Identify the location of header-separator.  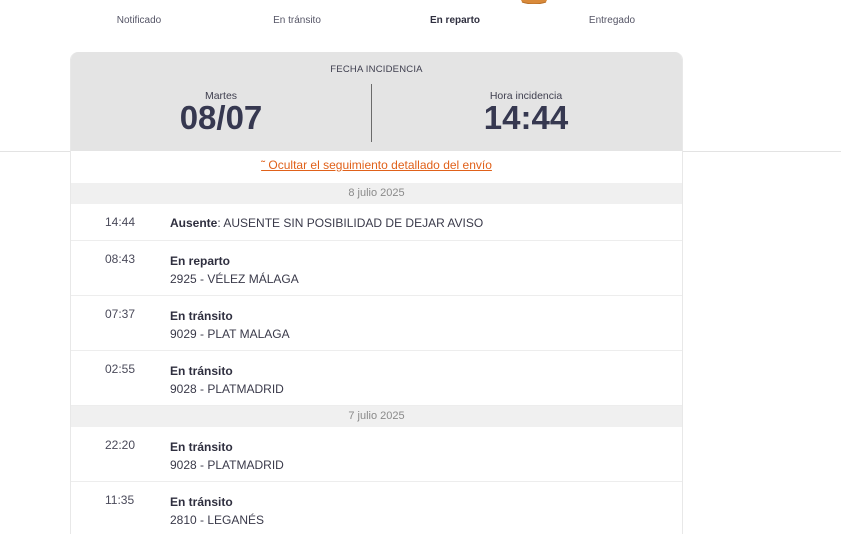
(371, 113).